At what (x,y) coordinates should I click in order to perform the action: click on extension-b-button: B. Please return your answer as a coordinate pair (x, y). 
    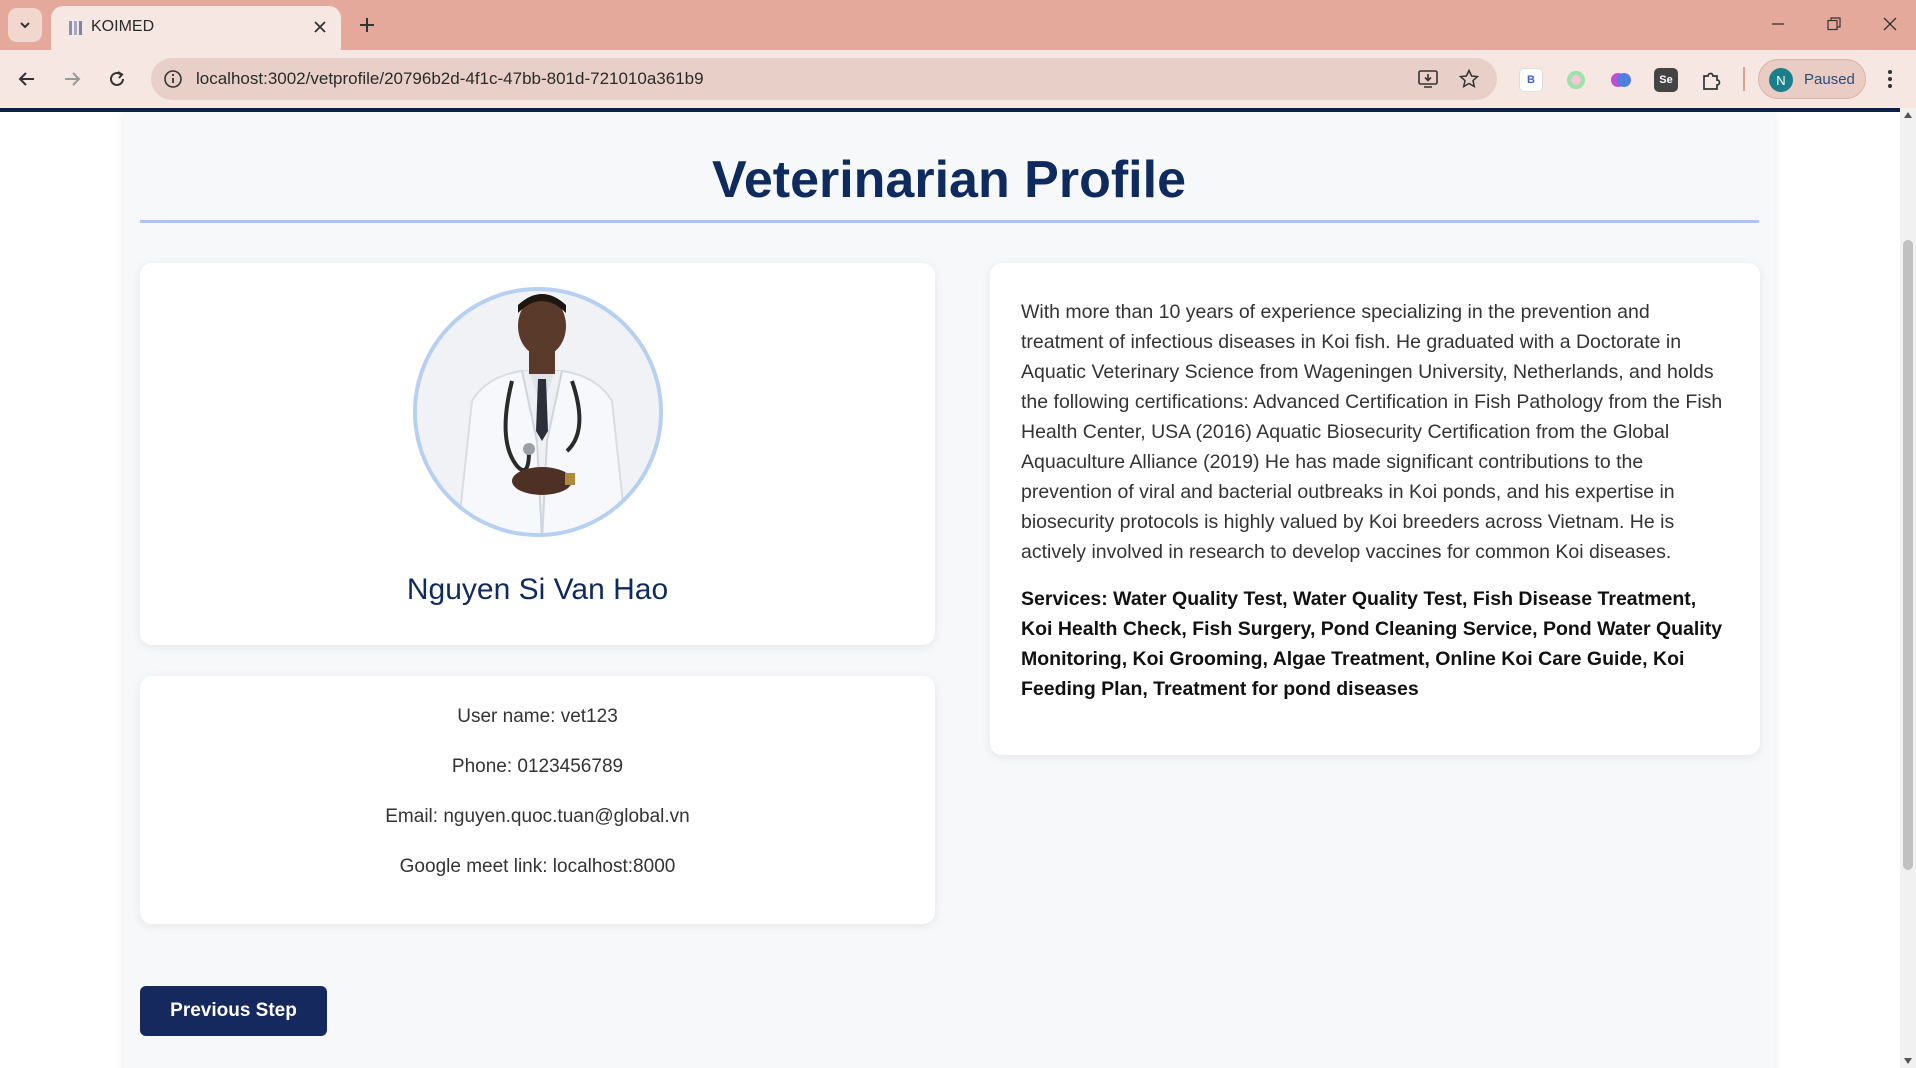
    Looking at the image, I should click on (1531, 80).